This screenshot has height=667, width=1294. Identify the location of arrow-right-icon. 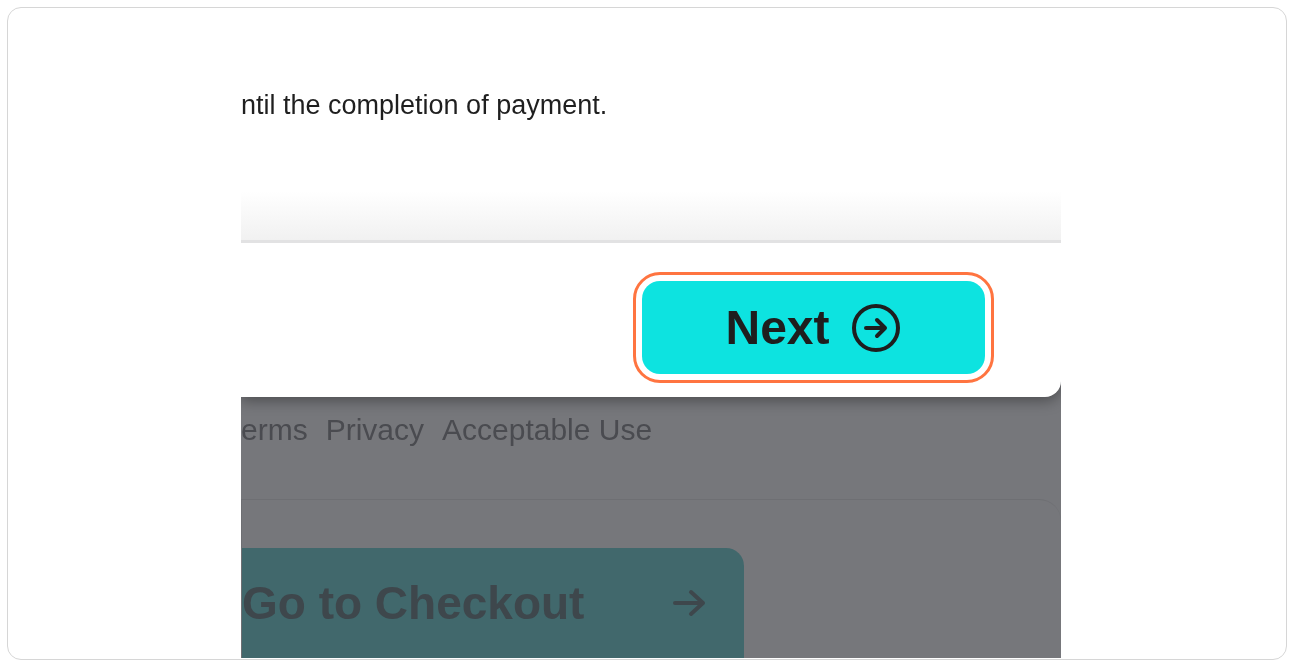
(690, 603).